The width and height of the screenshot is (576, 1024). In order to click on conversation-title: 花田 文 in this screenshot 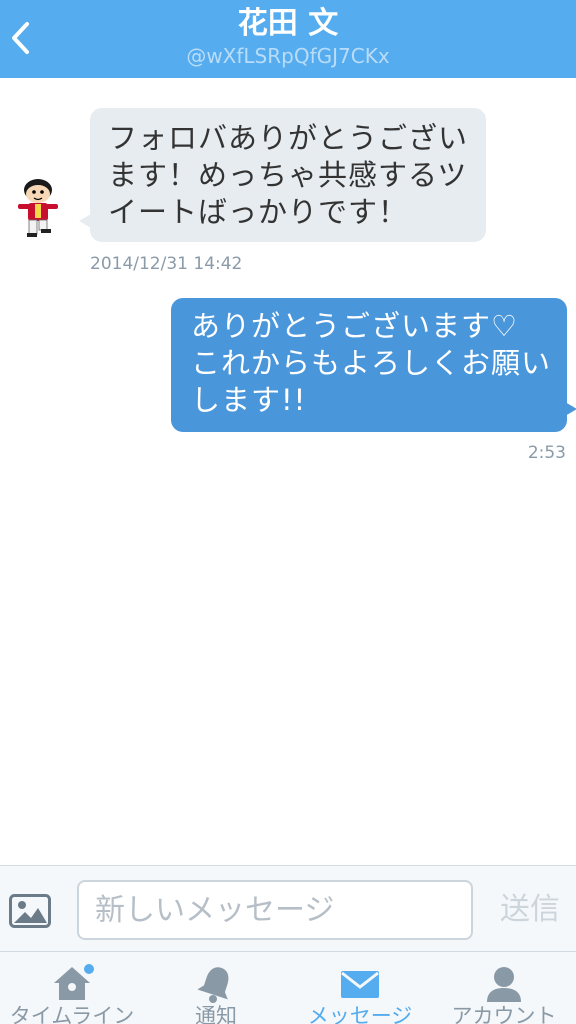, I will do `click(288, 23)`.